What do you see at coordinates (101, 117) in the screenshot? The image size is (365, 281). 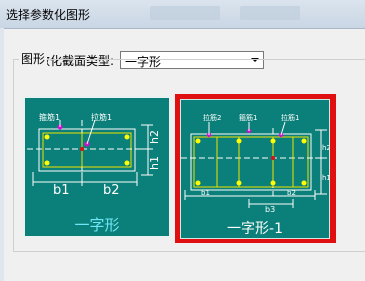 I see `label-tie: 拉筋1` at bounding box center [101, 117].